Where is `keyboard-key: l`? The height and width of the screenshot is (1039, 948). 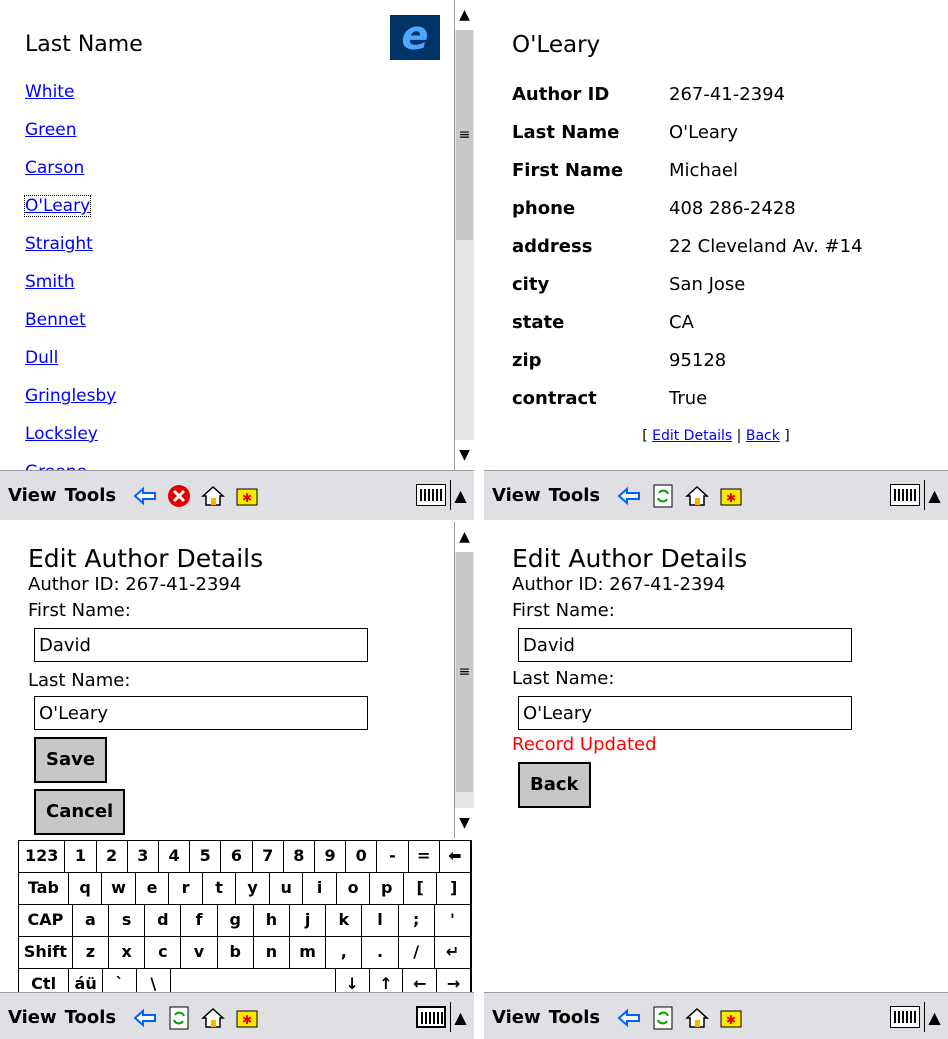 keyboard-key: l is located at coordinates (380, 921).